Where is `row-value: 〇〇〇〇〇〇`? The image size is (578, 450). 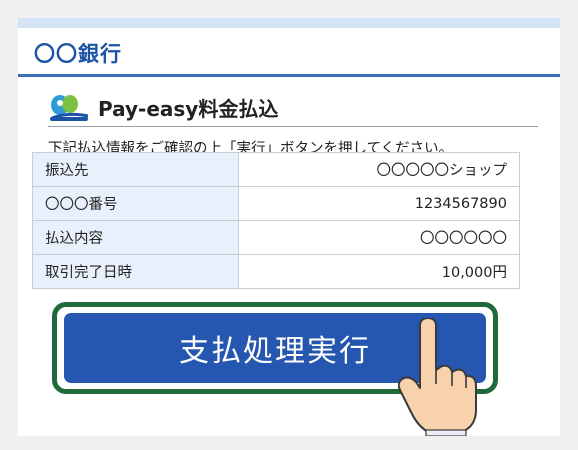 row-value: 〇〇〇〇〇〇 is located at coordinates (379, 237).